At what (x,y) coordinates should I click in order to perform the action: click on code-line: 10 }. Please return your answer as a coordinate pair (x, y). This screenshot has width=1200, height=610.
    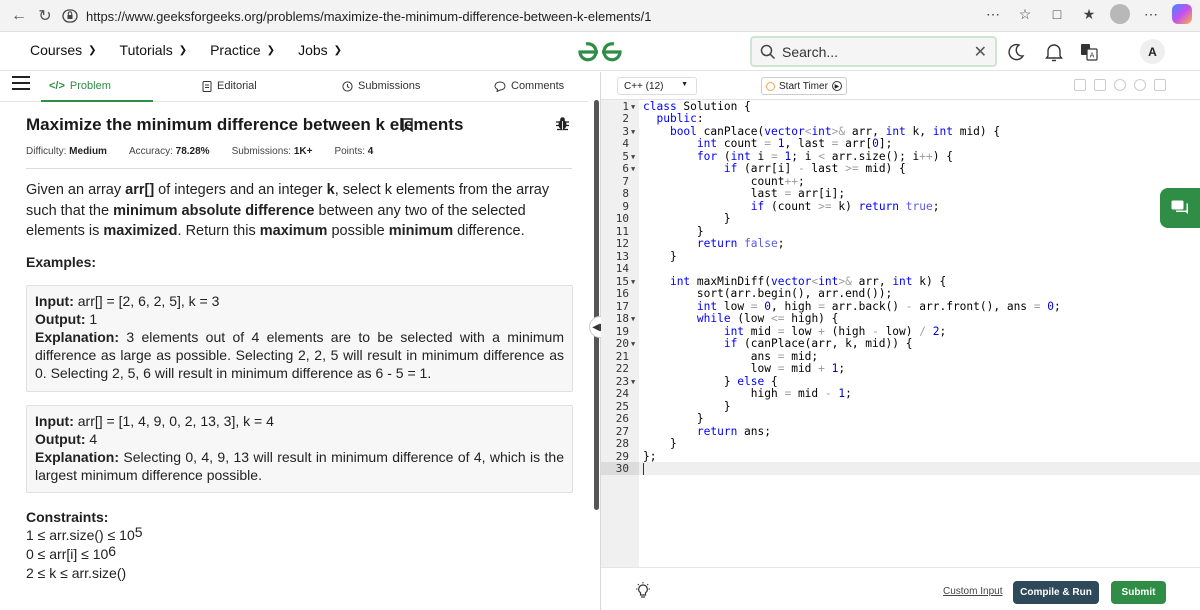
    Looking at the image, I should click on (900, 219).